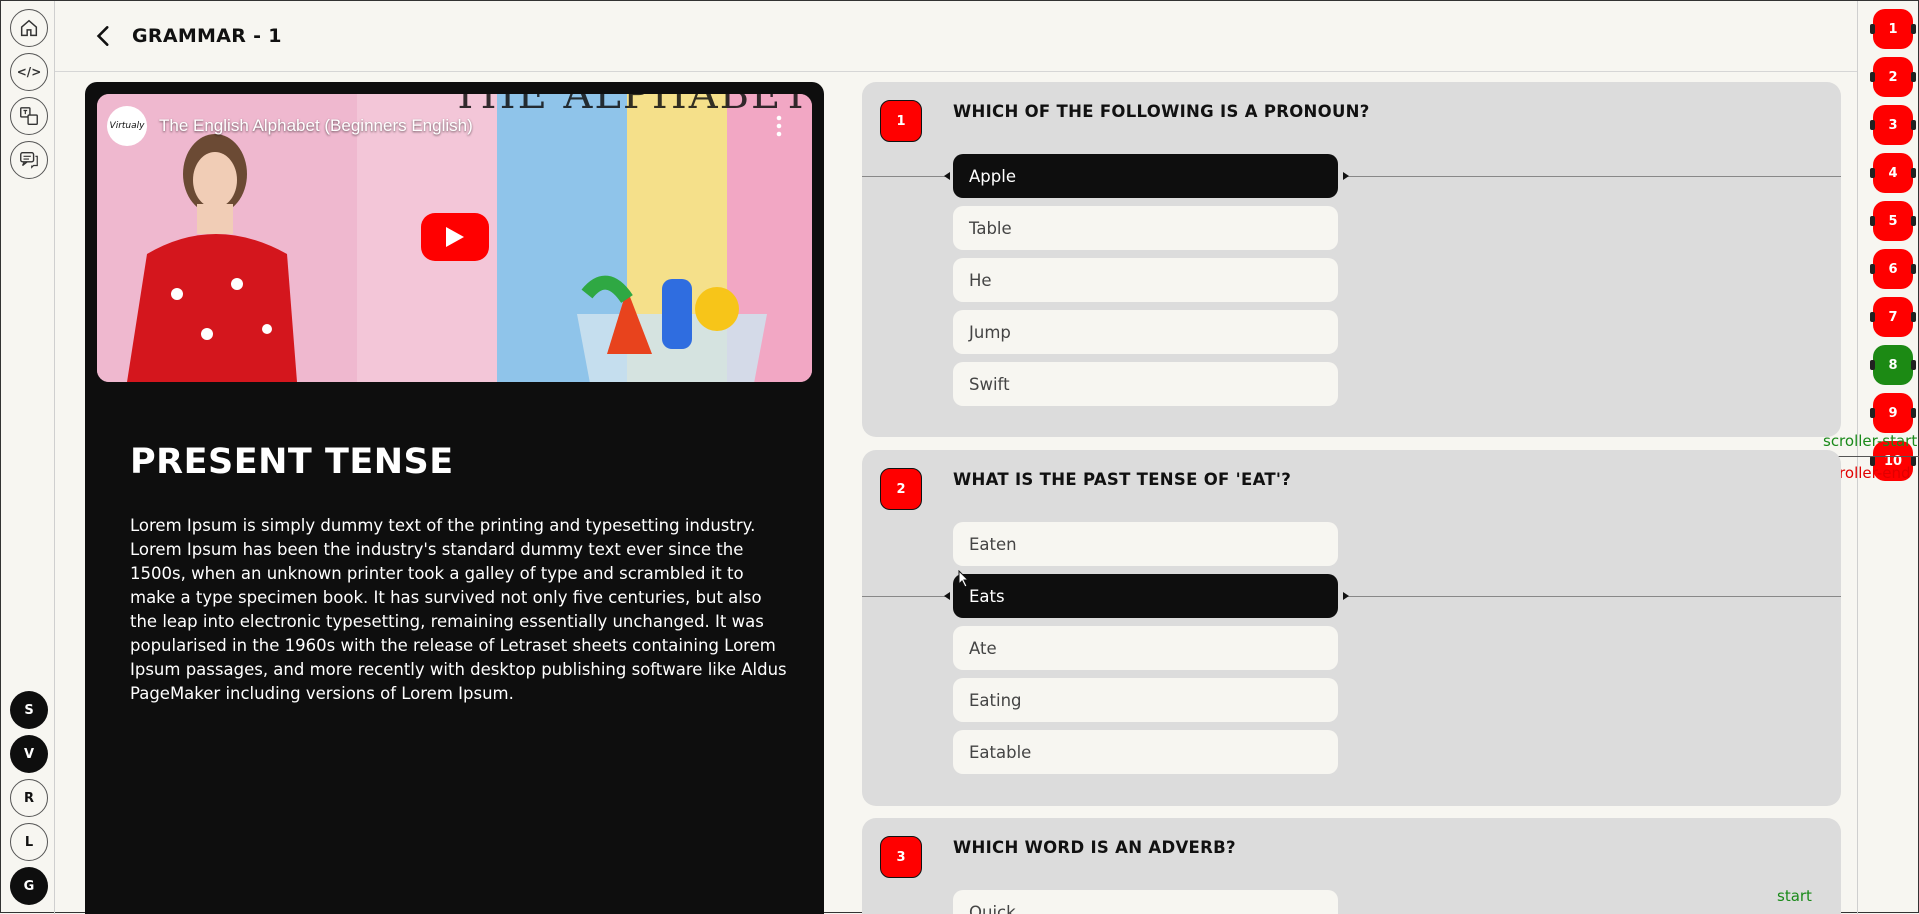 The height and width of the screenshot is (914, 1919). What do you see at coordinates (1145, 384) in the screenshot?
I see `answer-option-swift: Swift` at bounding box center [1145, 384].